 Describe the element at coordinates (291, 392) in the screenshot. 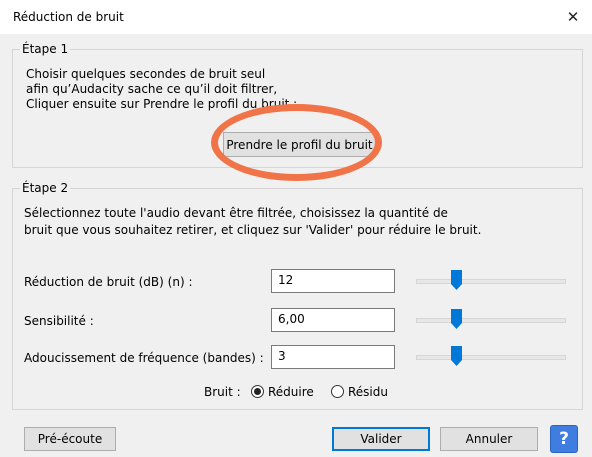

I see `reduce-radio-label: Réduire` at that location.